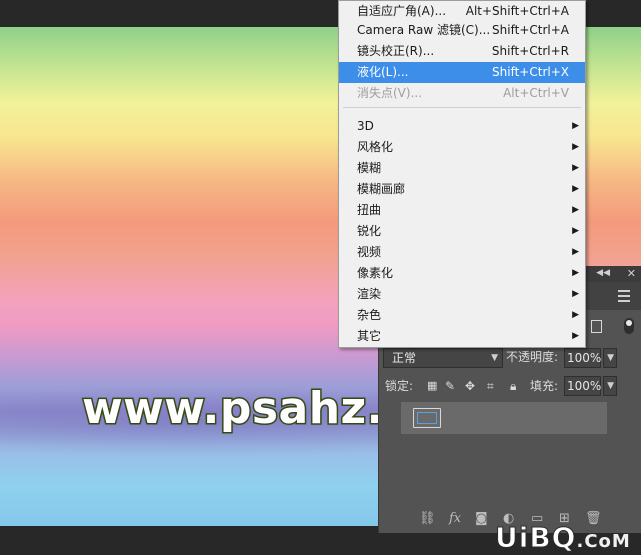 The height and width of the screenshot is (555, 641). Describe the element at coordinates (375, 273) in the screenshot. I see `submenu-label: 像素化` at that location.